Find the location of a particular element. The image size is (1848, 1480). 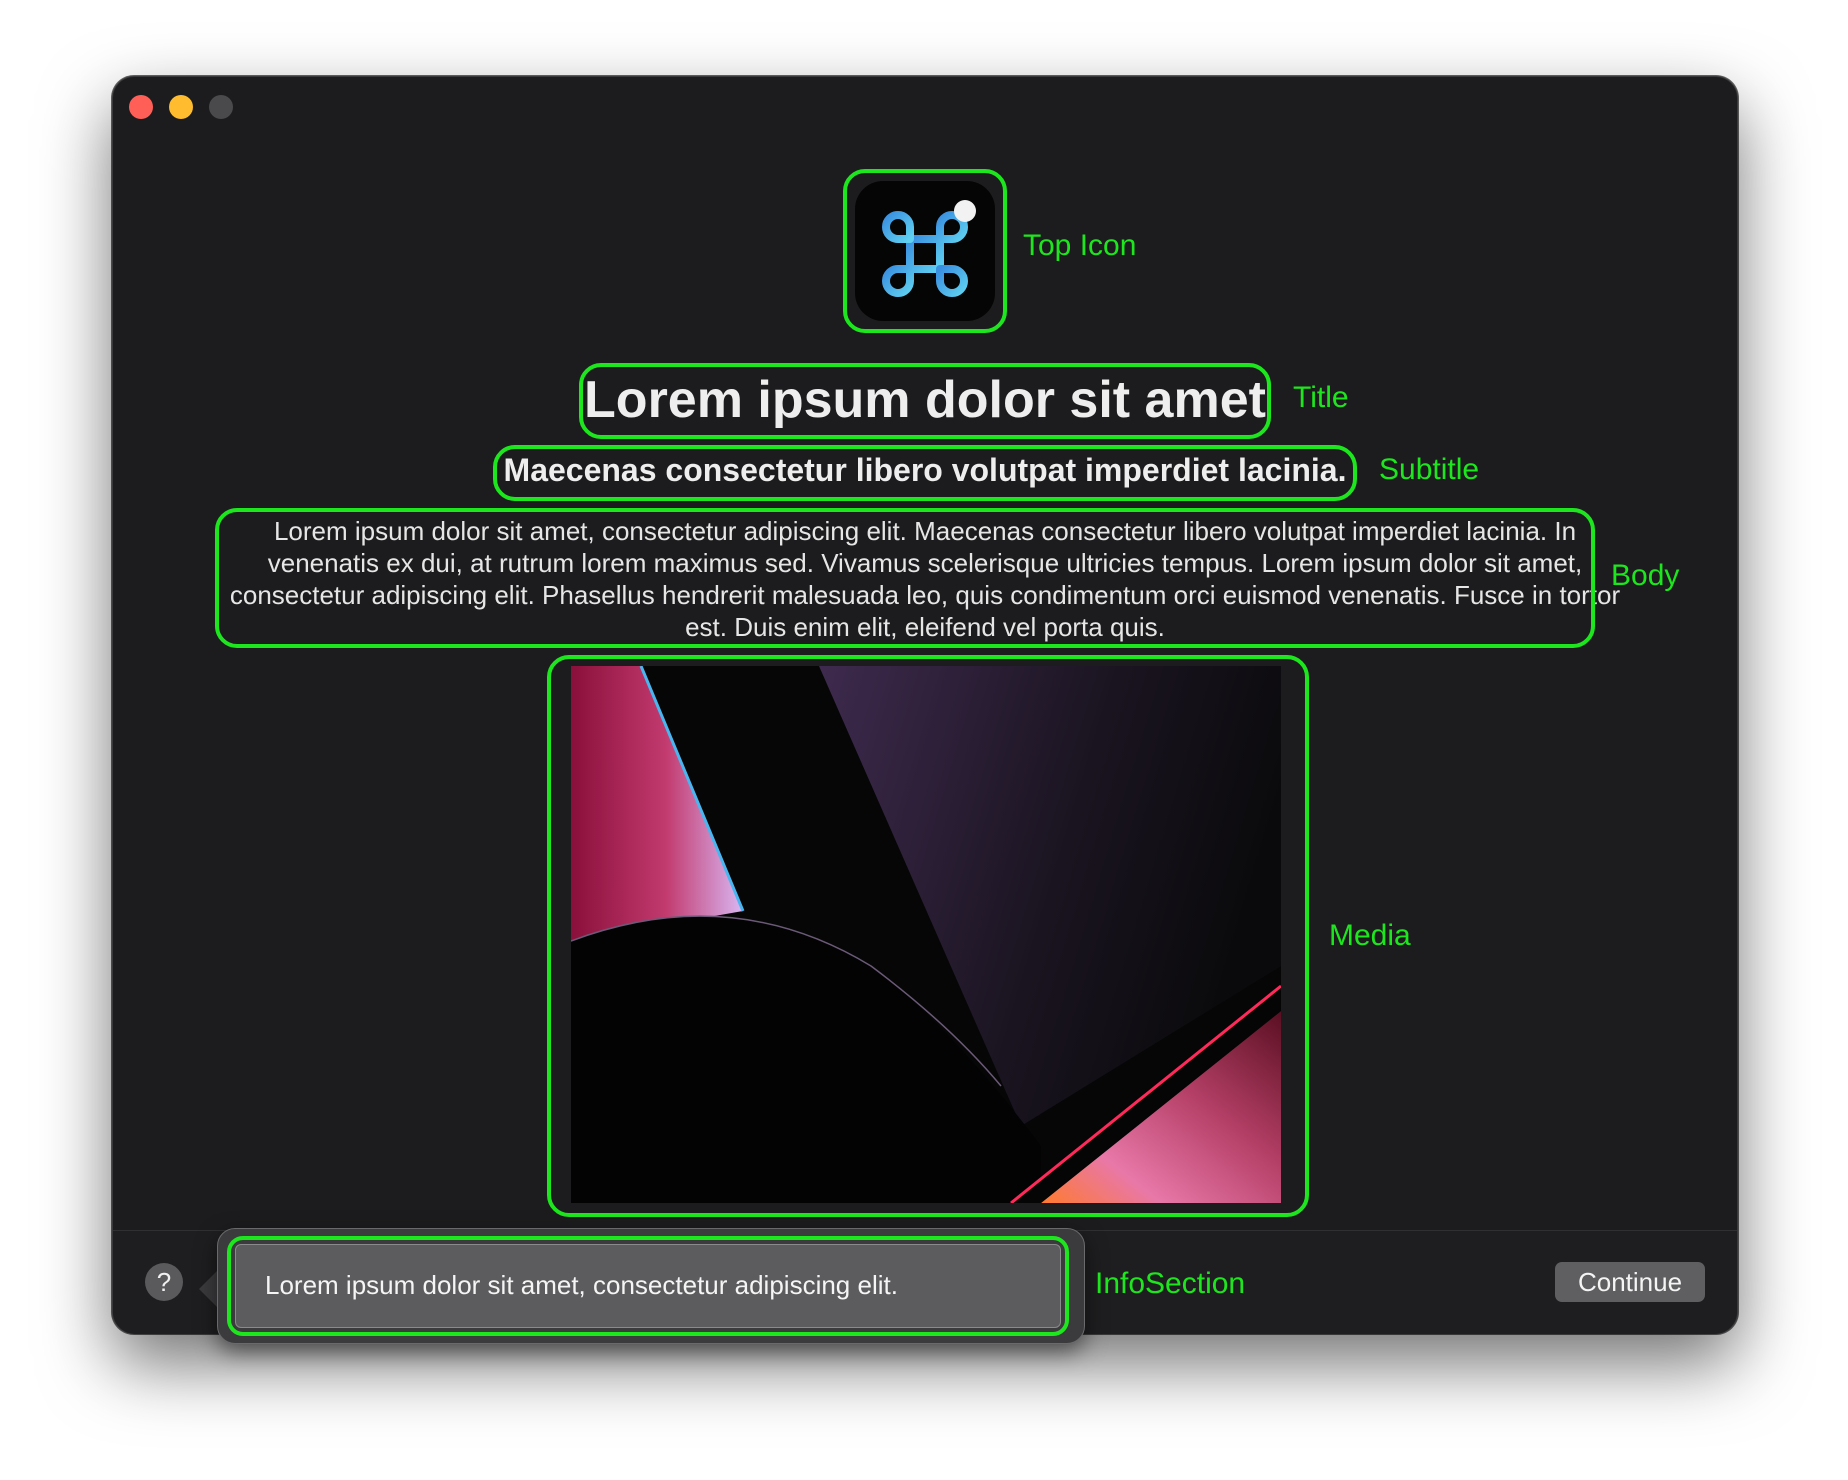

minimize-window-button is located at coordinates (181, 107).